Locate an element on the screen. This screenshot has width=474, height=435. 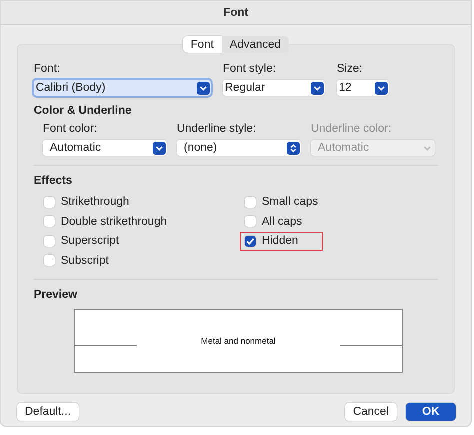
dialog-button: OK is located at coordinates (431, 412).